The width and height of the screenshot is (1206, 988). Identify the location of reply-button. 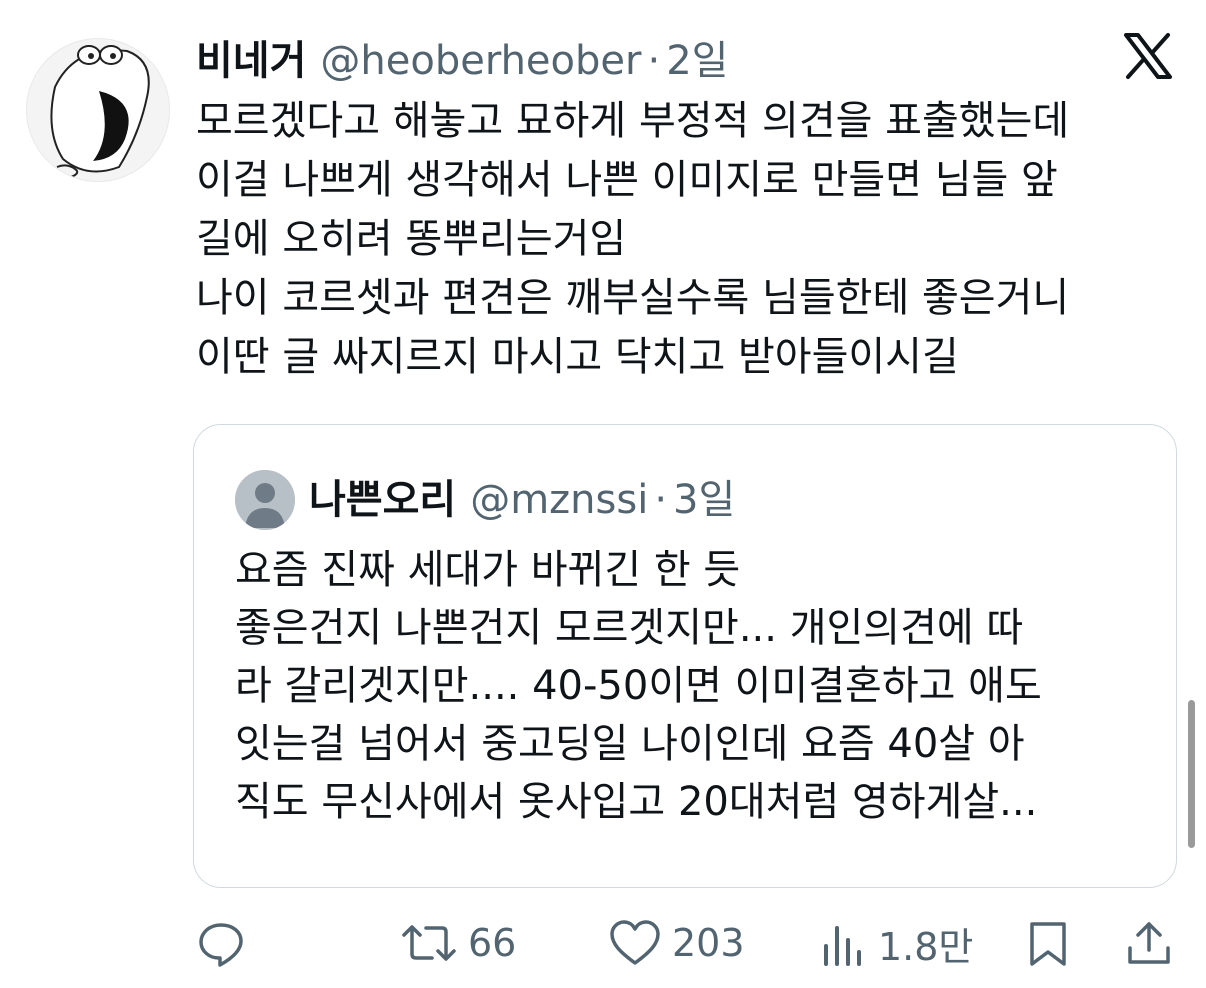
(221, 943).